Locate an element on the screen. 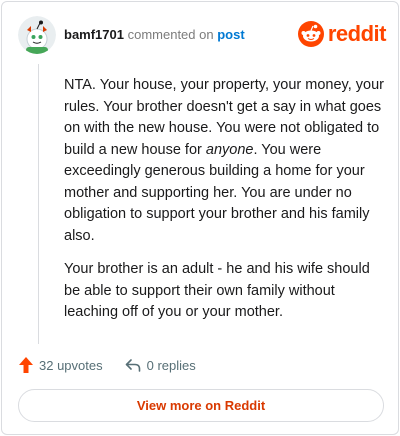 This screenshot has width=400, height=436. reply-arrow-icon is located at coordinates (132, 365).